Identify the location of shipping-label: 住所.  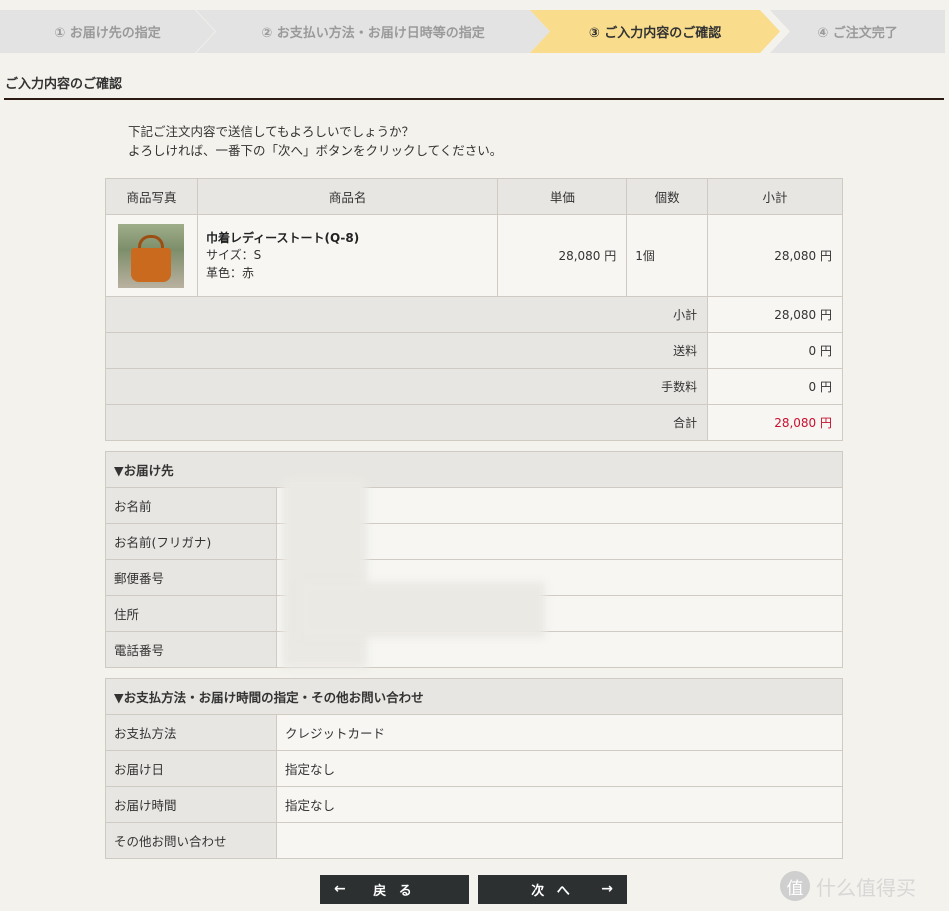
(191, 613).